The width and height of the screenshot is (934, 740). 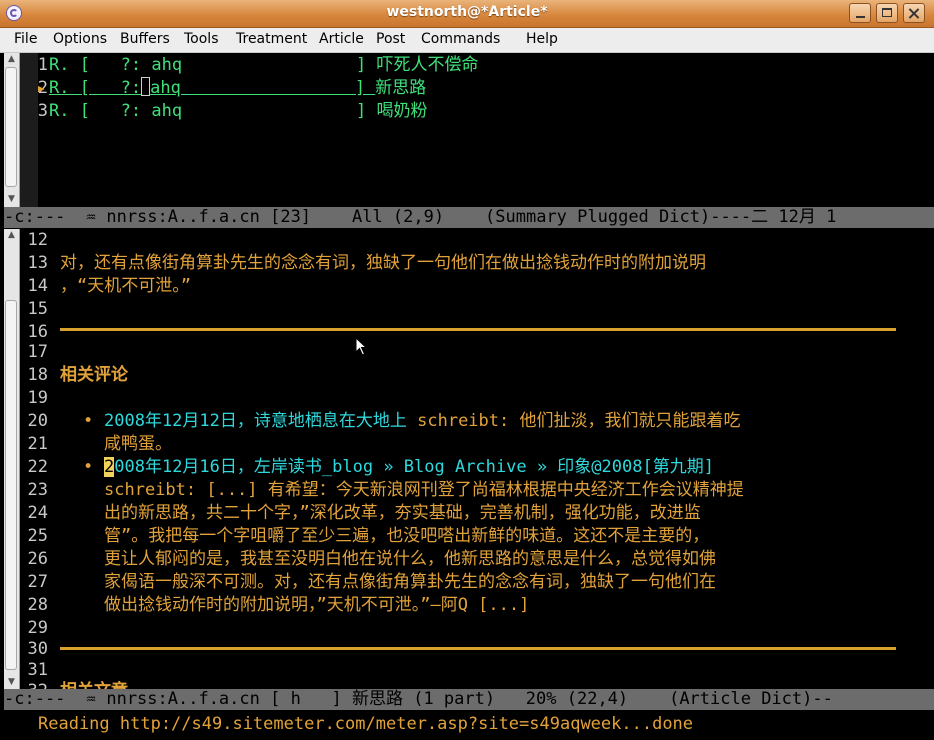 What do you see at coordinates (37, 398) in the screenshot?
I see `line-number: 19` at bounding box center [37, 398].